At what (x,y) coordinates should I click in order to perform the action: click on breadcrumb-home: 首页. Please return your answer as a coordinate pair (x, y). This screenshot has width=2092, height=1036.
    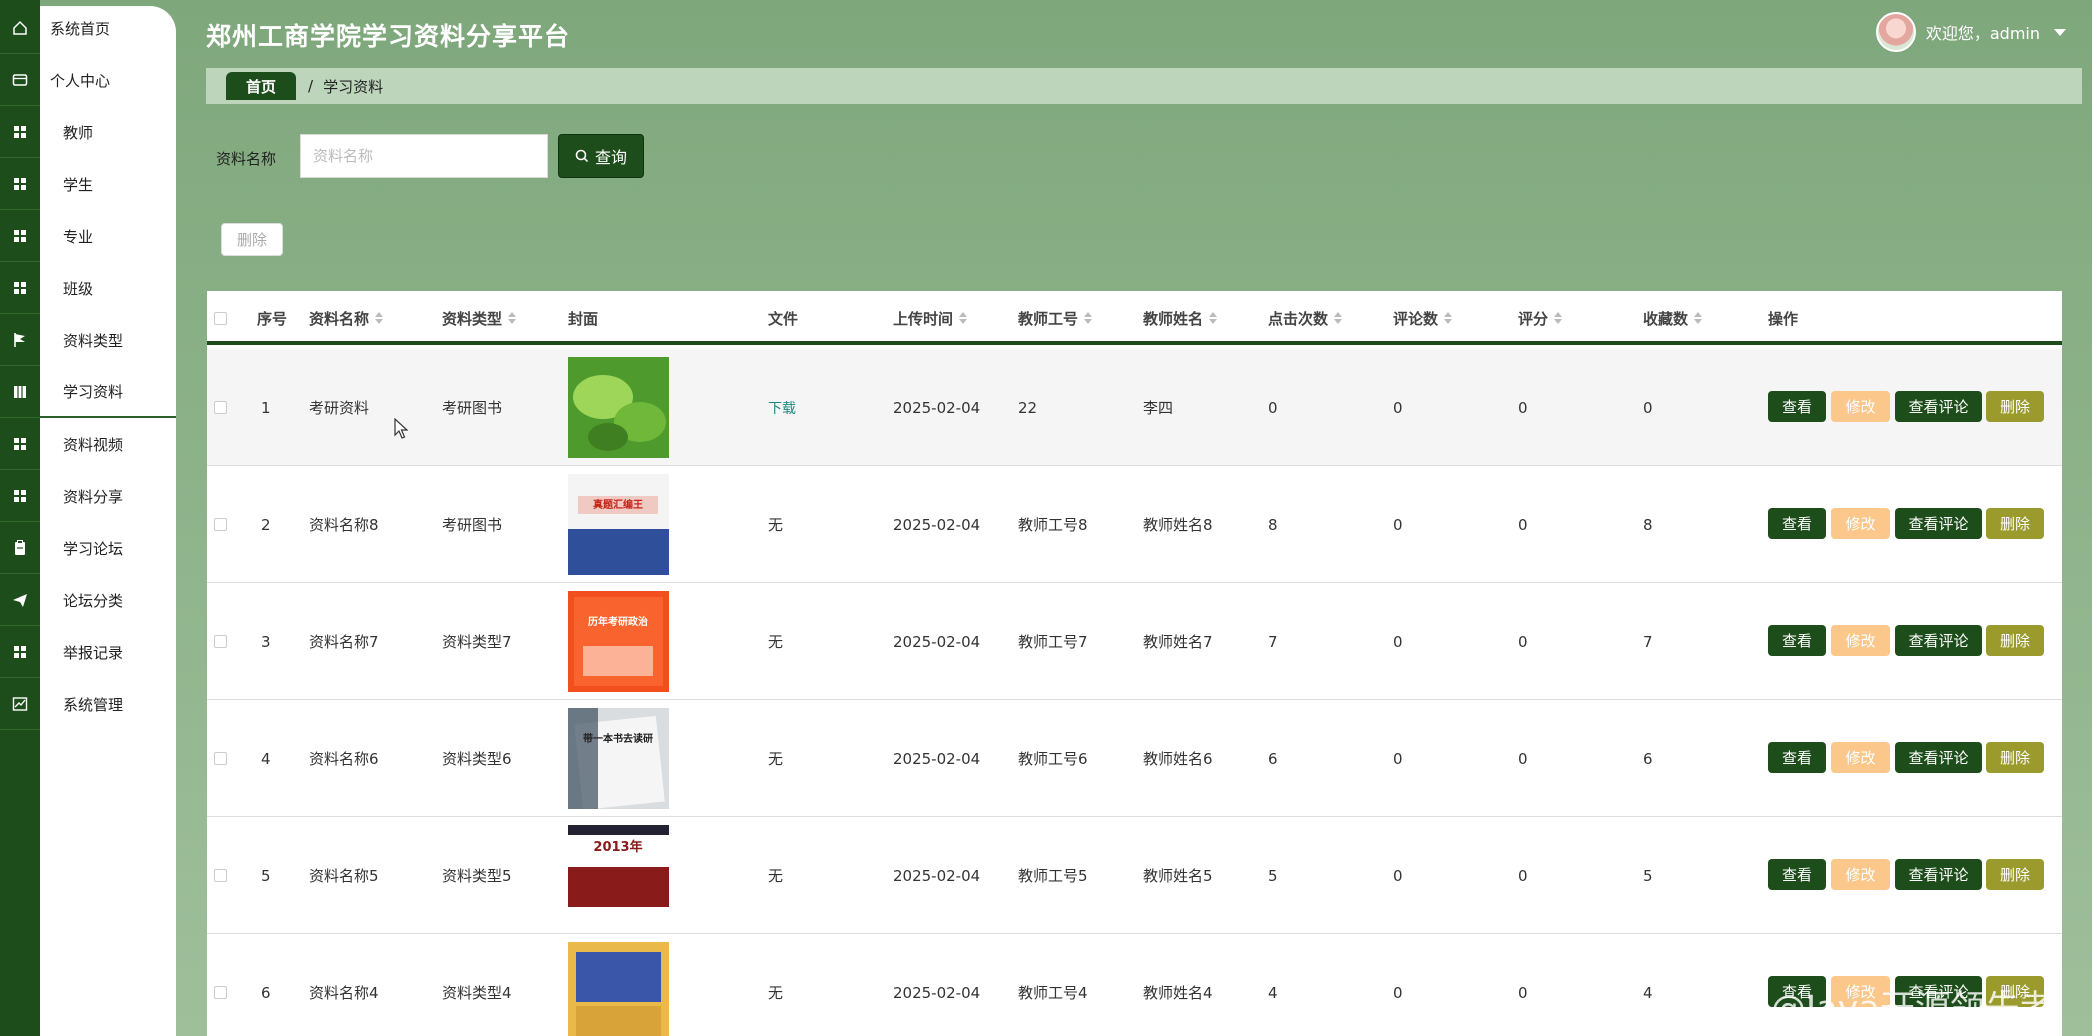
    Looking at the image, I should click on (261, 86).